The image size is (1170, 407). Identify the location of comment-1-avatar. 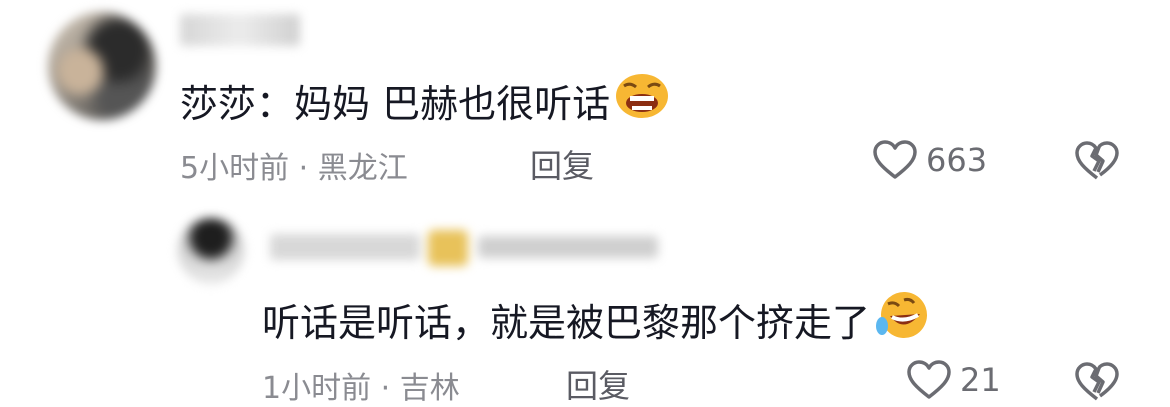
(102, 66).